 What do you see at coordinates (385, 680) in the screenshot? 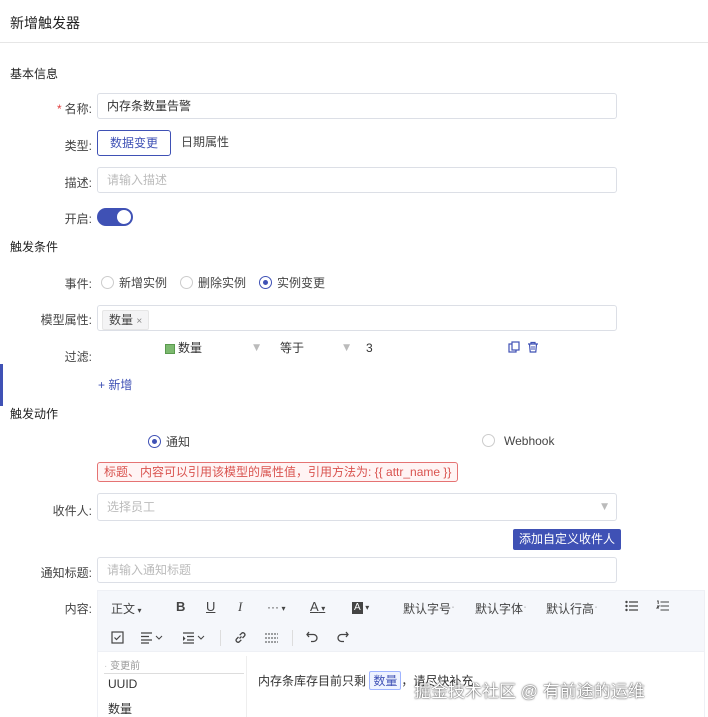
I see `variable-chip: 数量` at bounding box center [385, 680].